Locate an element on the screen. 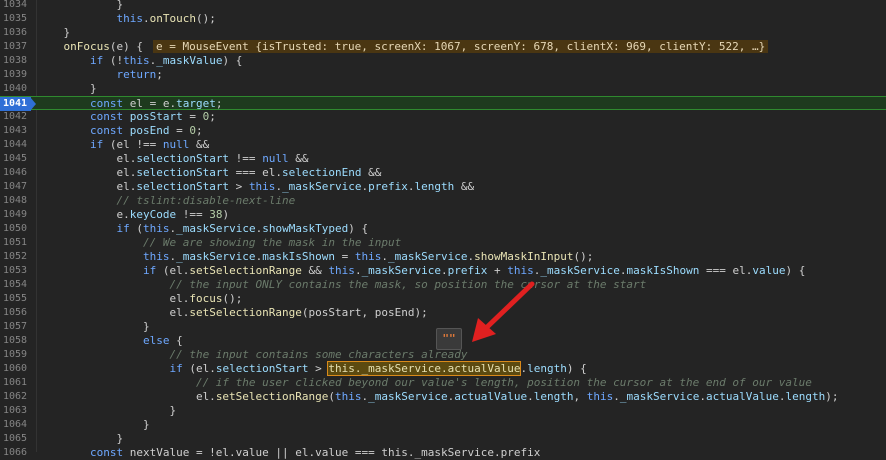 The image size is (886, 460). line-number: 1058 is located at coordinates (16, 341).